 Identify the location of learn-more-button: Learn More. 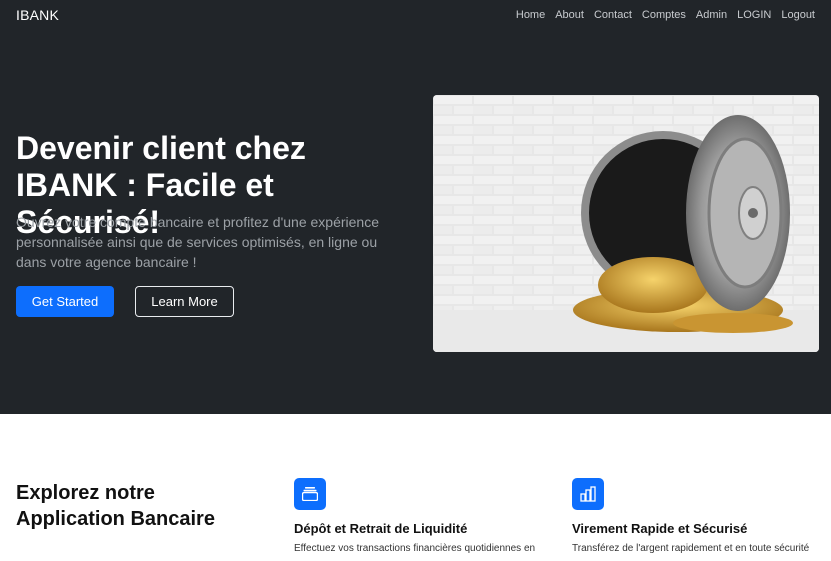
(184, 301).